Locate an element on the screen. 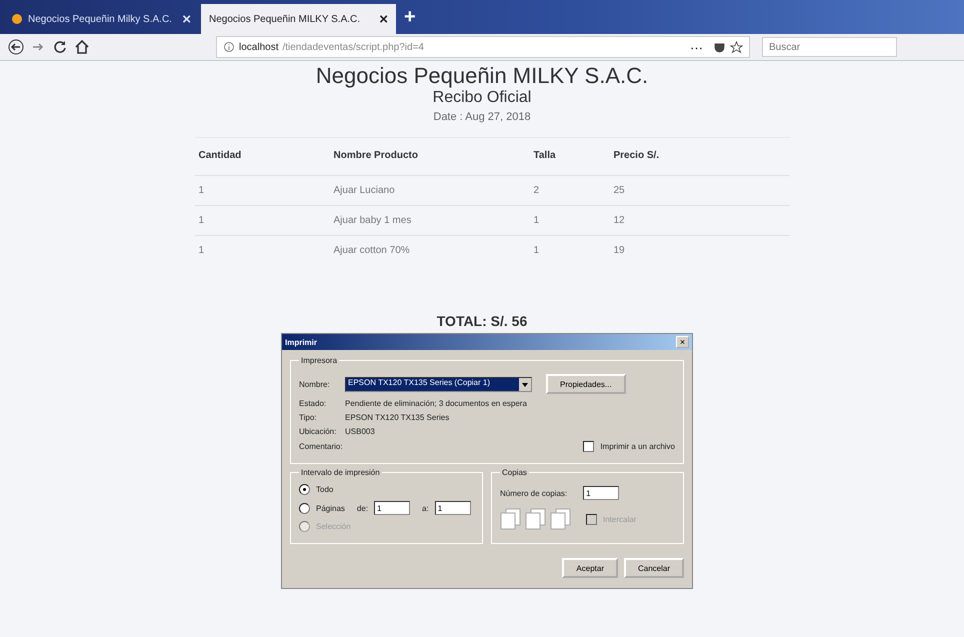 This screenshot has width=964, height=637. field-label: de: is located at coordinates (362, 508).